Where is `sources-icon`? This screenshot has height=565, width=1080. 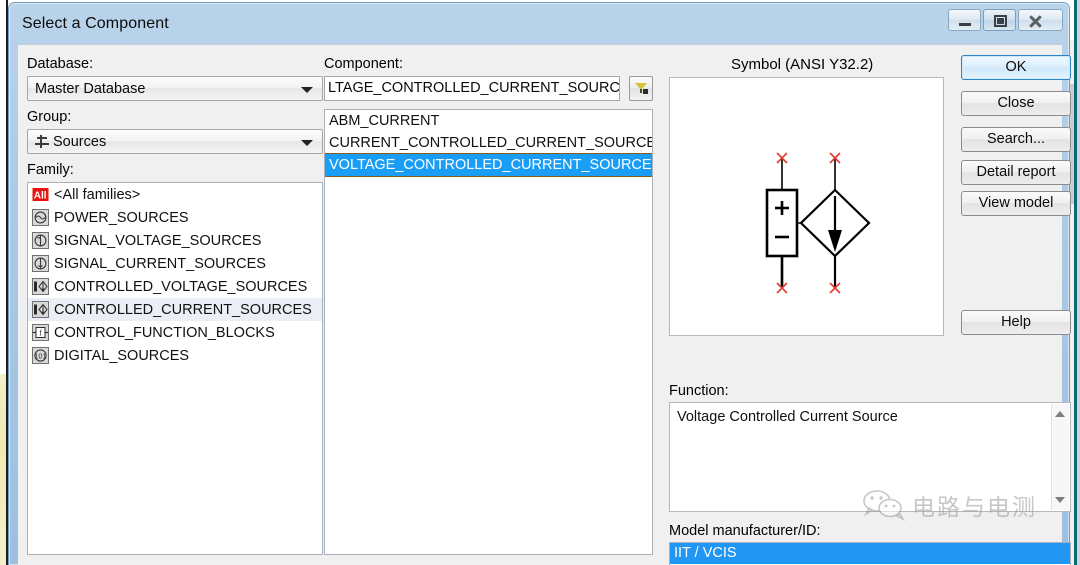
sources-icon is located at coordinates (42, 142).